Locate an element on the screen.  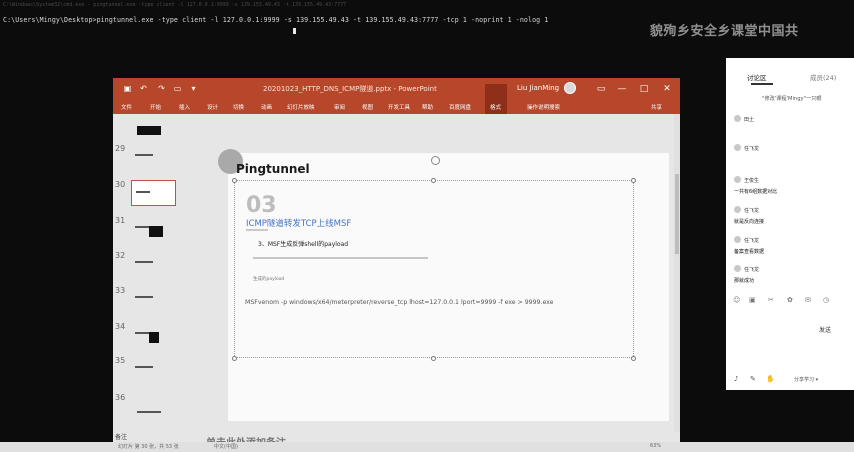
message-text: 一共有6组数据对比 is located at coordinates (756, 192).